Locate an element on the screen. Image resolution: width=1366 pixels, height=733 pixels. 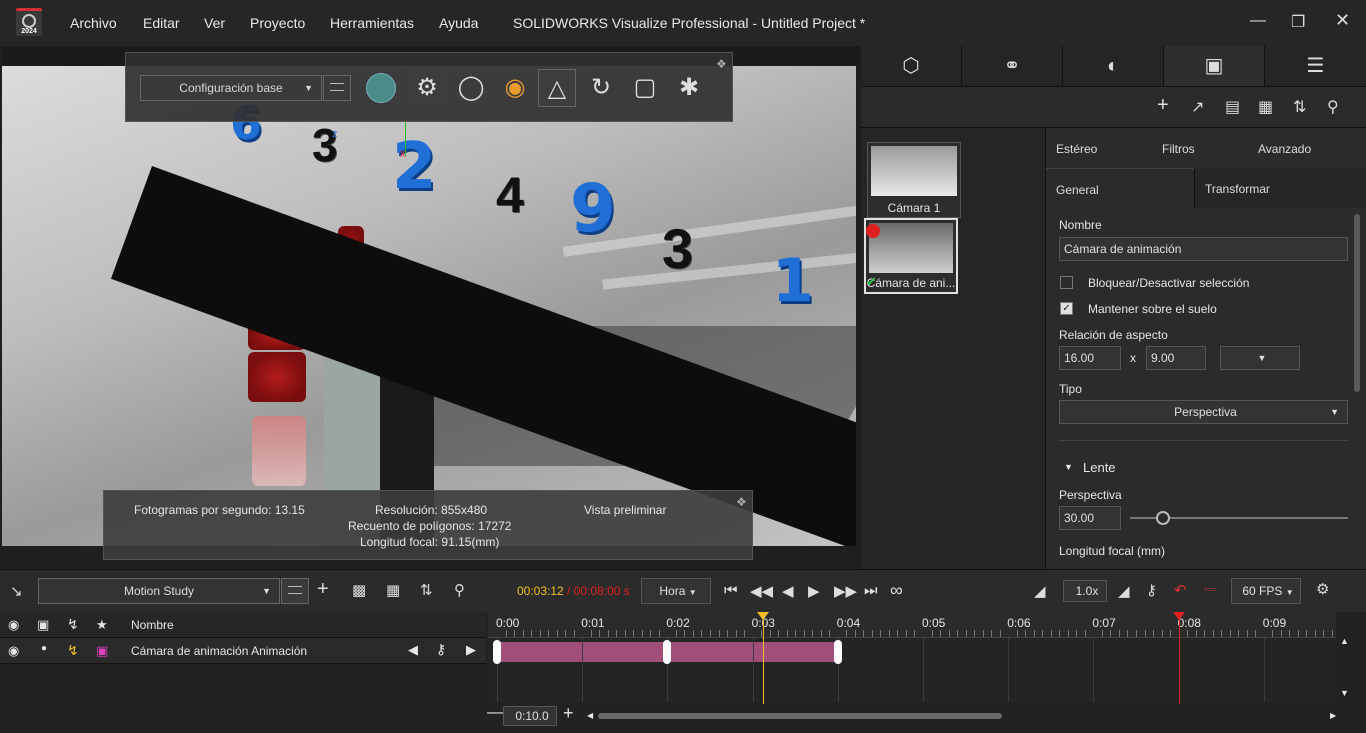
tab-libraries: ☰ is located at coordinates (1315, 66).